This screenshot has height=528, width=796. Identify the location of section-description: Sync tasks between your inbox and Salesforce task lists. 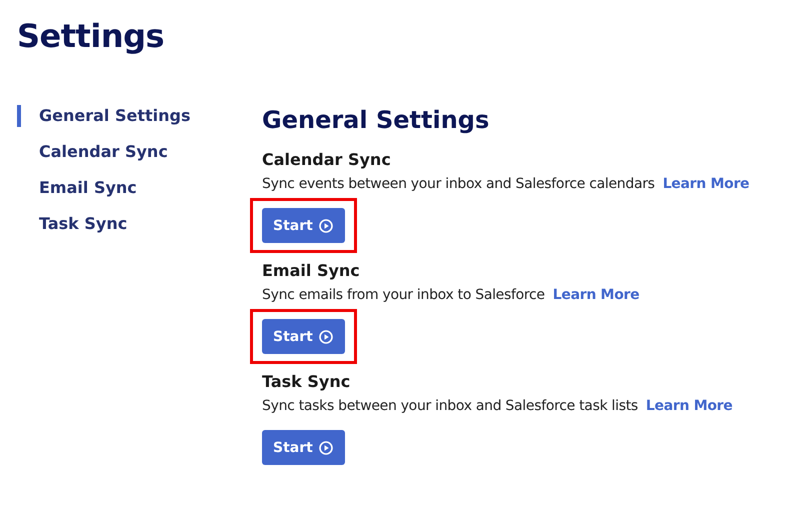
(450, 406).